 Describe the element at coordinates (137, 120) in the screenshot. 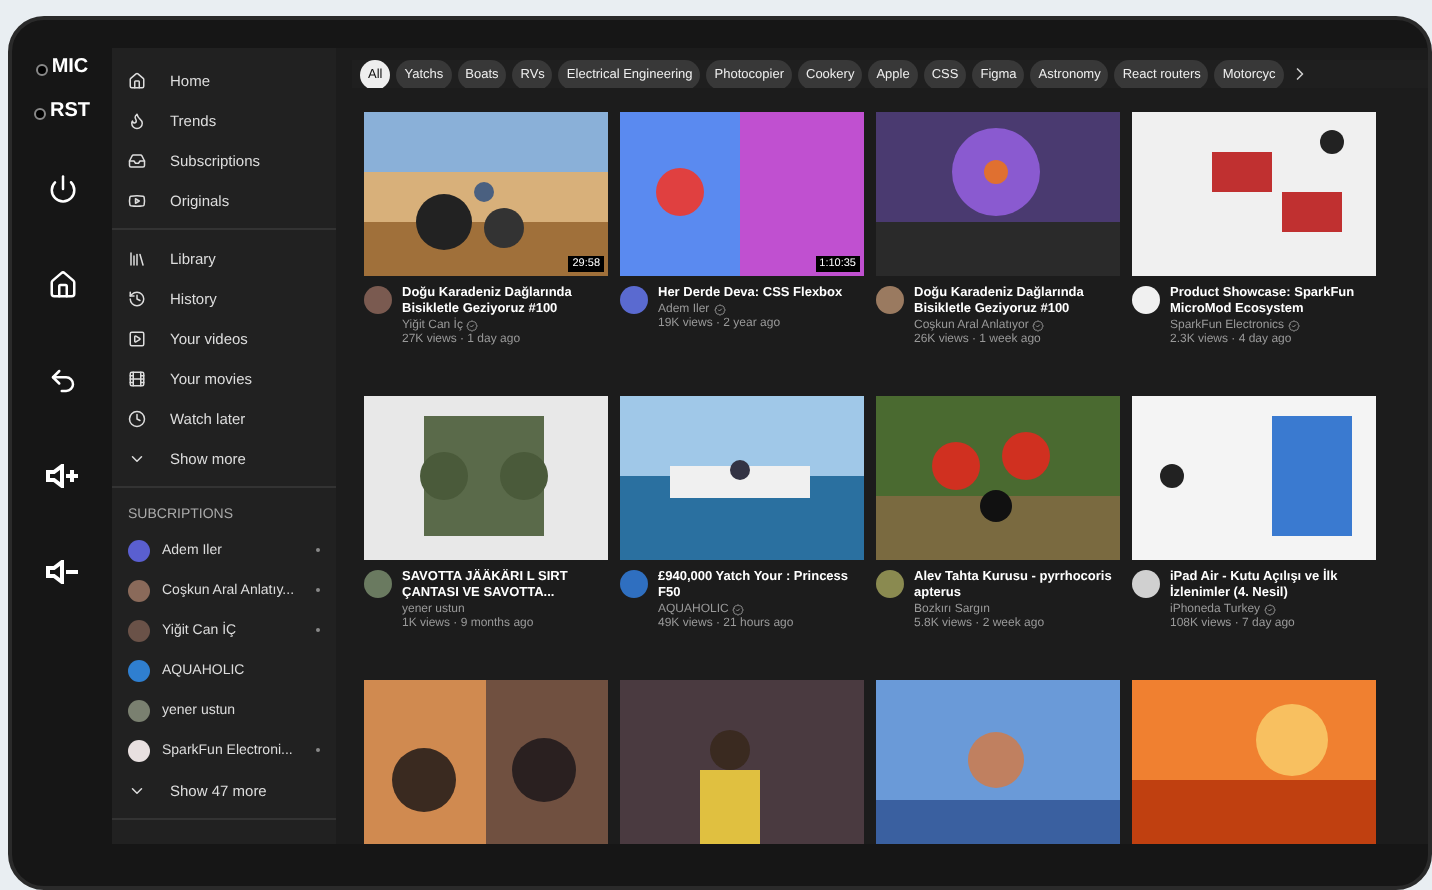

I see `flame-icon` at that location.